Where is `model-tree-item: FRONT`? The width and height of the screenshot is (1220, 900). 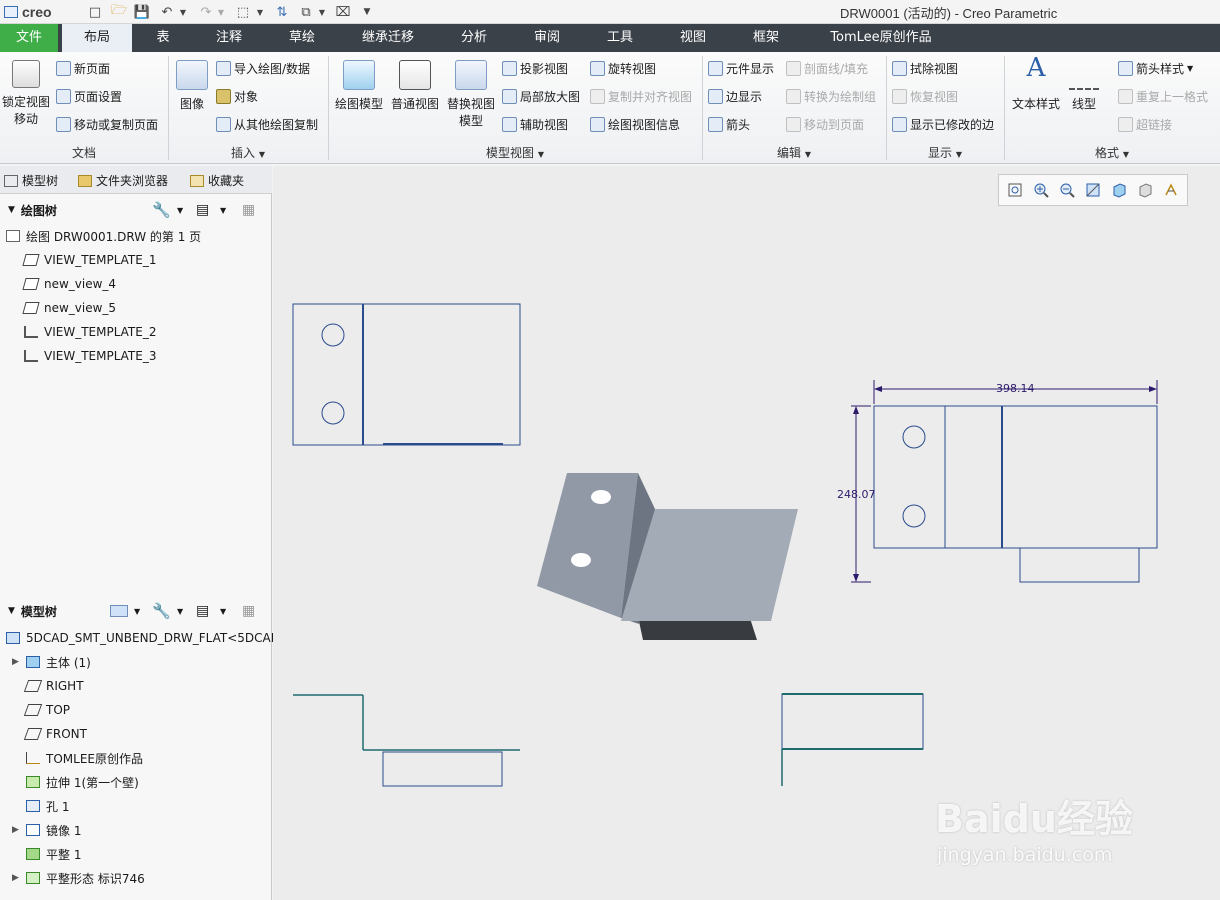
model-tree-item: FRONT is located at coordinates (49, 734).